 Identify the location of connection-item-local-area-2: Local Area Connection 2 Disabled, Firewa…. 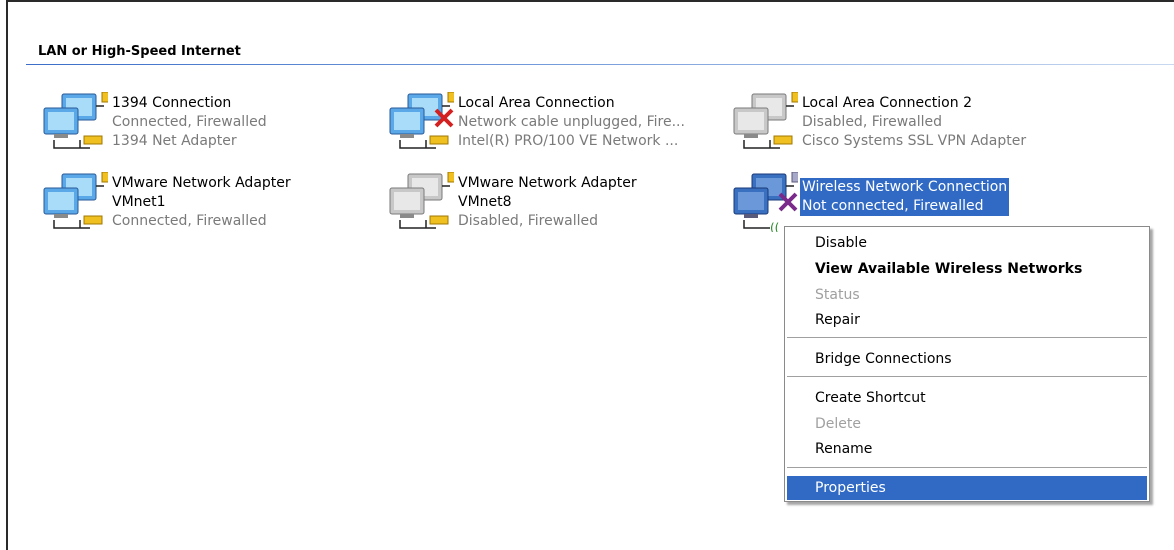
(895, 121).